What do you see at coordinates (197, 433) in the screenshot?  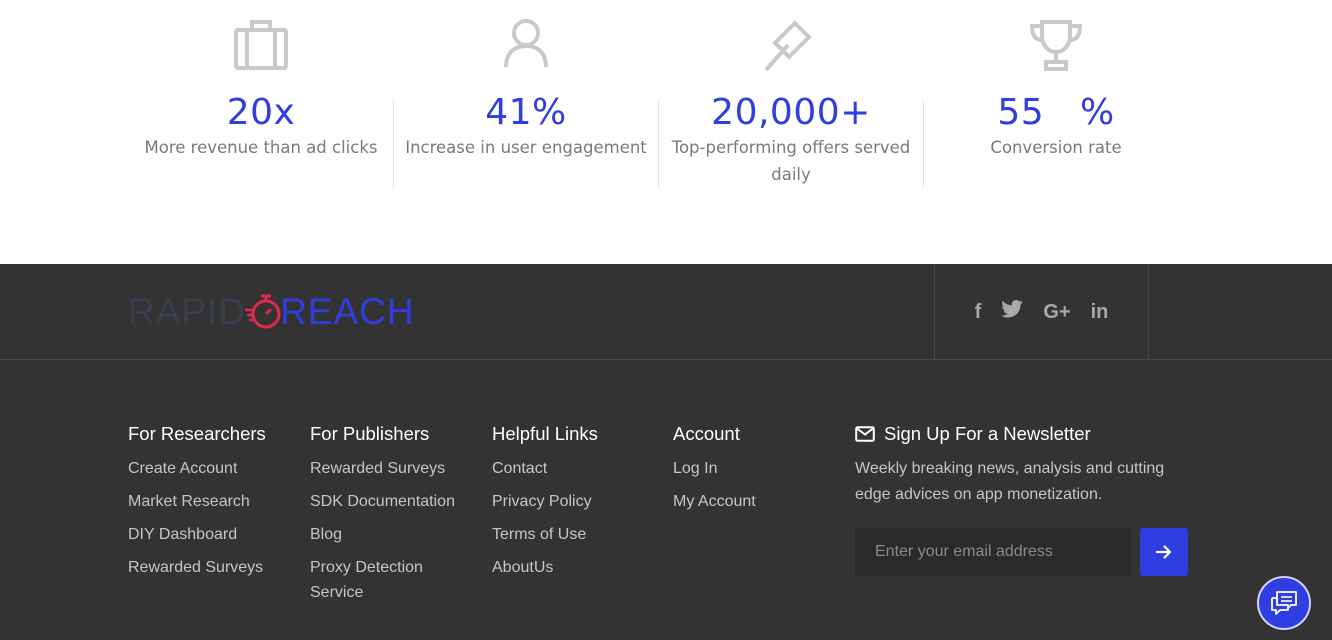 I see `column-heading: For Researchers` at bounding box center [197, 433].